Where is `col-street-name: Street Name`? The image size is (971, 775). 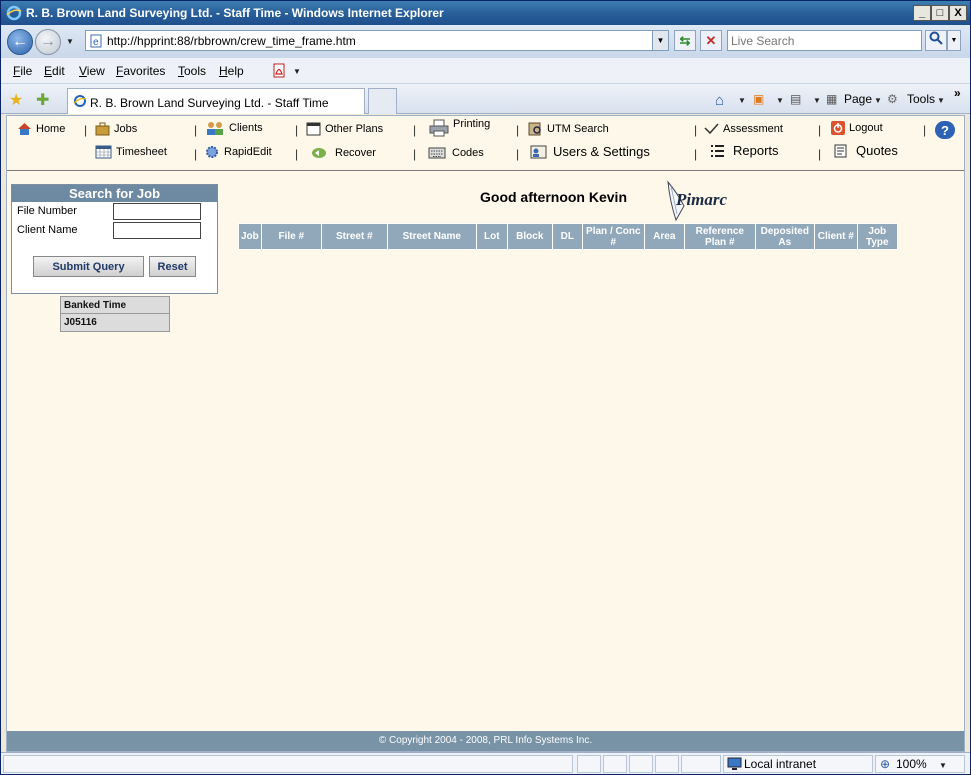
col-street-name: Street Name is located at coordinates (431, 236).